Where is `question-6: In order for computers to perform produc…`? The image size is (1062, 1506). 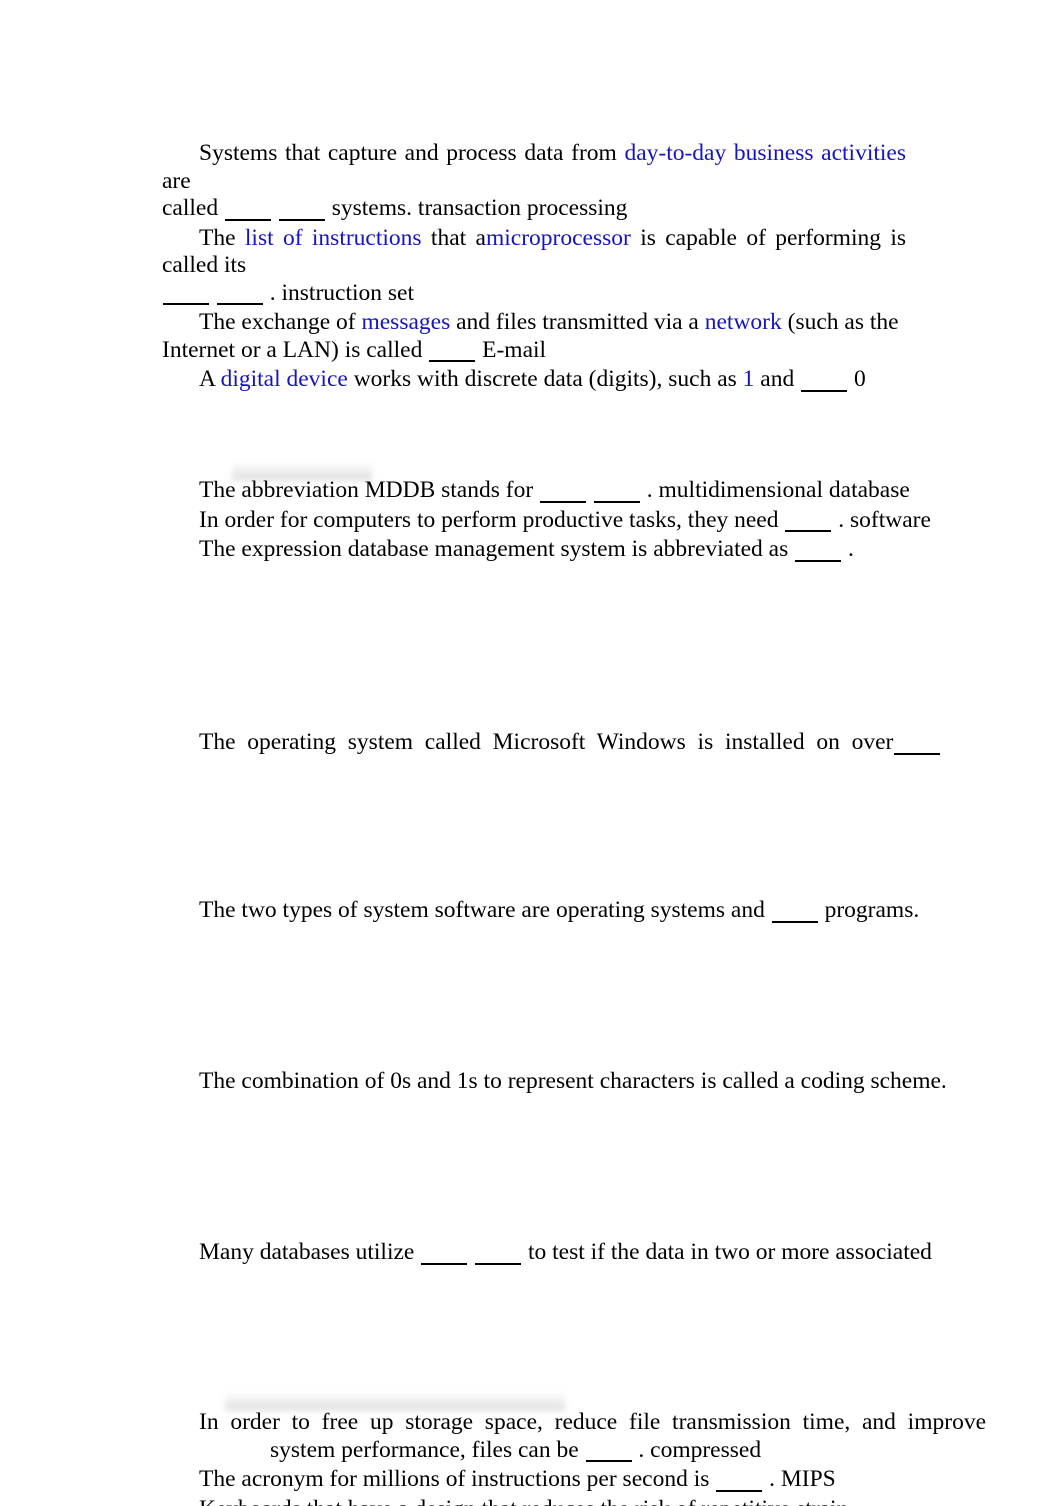 question-6: In order for computers to perform produc… is located at coordinates (579, 522).